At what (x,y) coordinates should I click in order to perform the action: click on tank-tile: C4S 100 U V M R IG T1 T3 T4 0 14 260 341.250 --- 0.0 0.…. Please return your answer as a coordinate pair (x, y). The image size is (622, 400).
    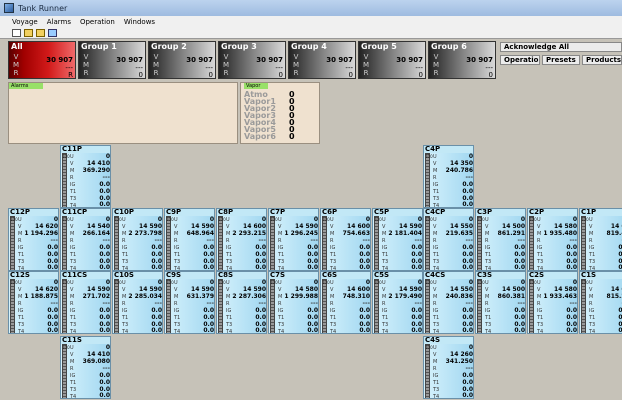
    Looking at the image, I should click on (448, 367).